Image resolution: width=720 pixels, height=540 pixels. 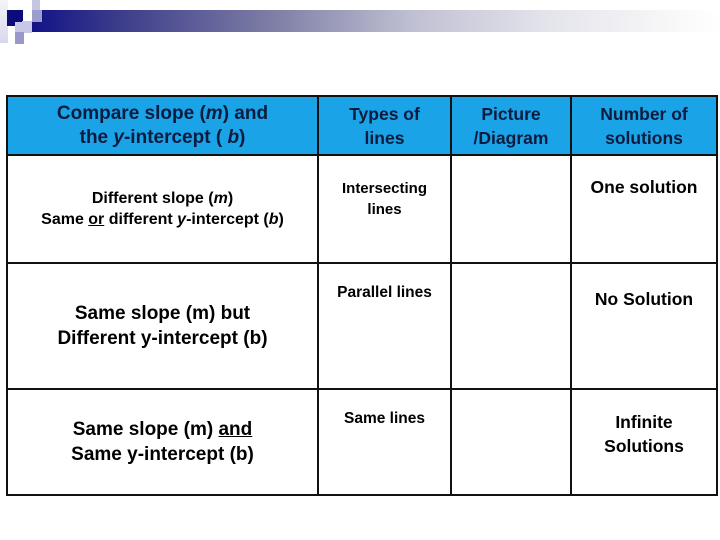 I want to click on cell-text: or, so click(x=96, y=219).